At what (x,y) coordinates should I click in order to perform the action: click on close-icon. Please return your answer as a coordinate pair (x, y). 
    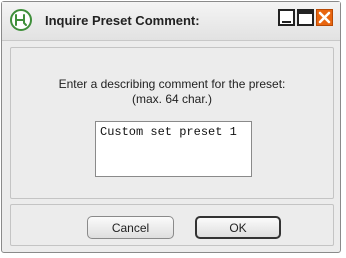
    Looking at the image, I should click on (324, 17).